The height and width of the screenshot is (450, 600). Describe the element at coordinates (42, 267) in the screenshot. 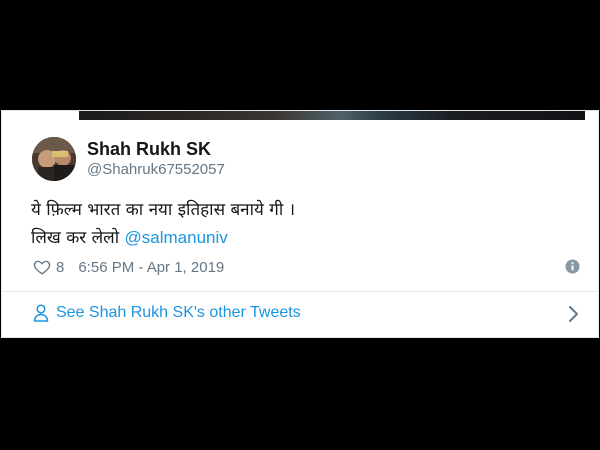

I see `heart-icon` at that location.